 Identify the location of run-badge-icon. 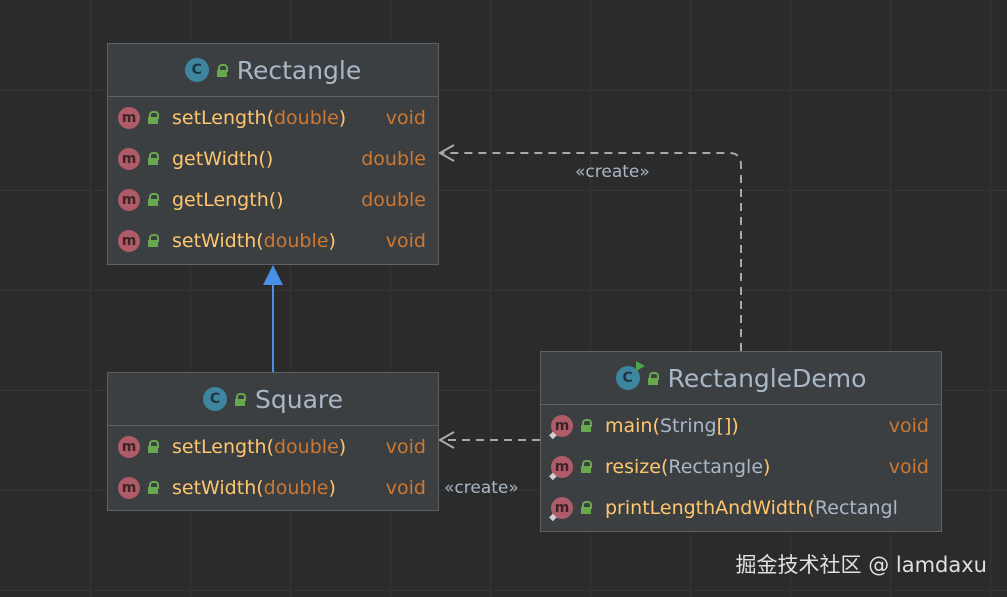
(640, 366).